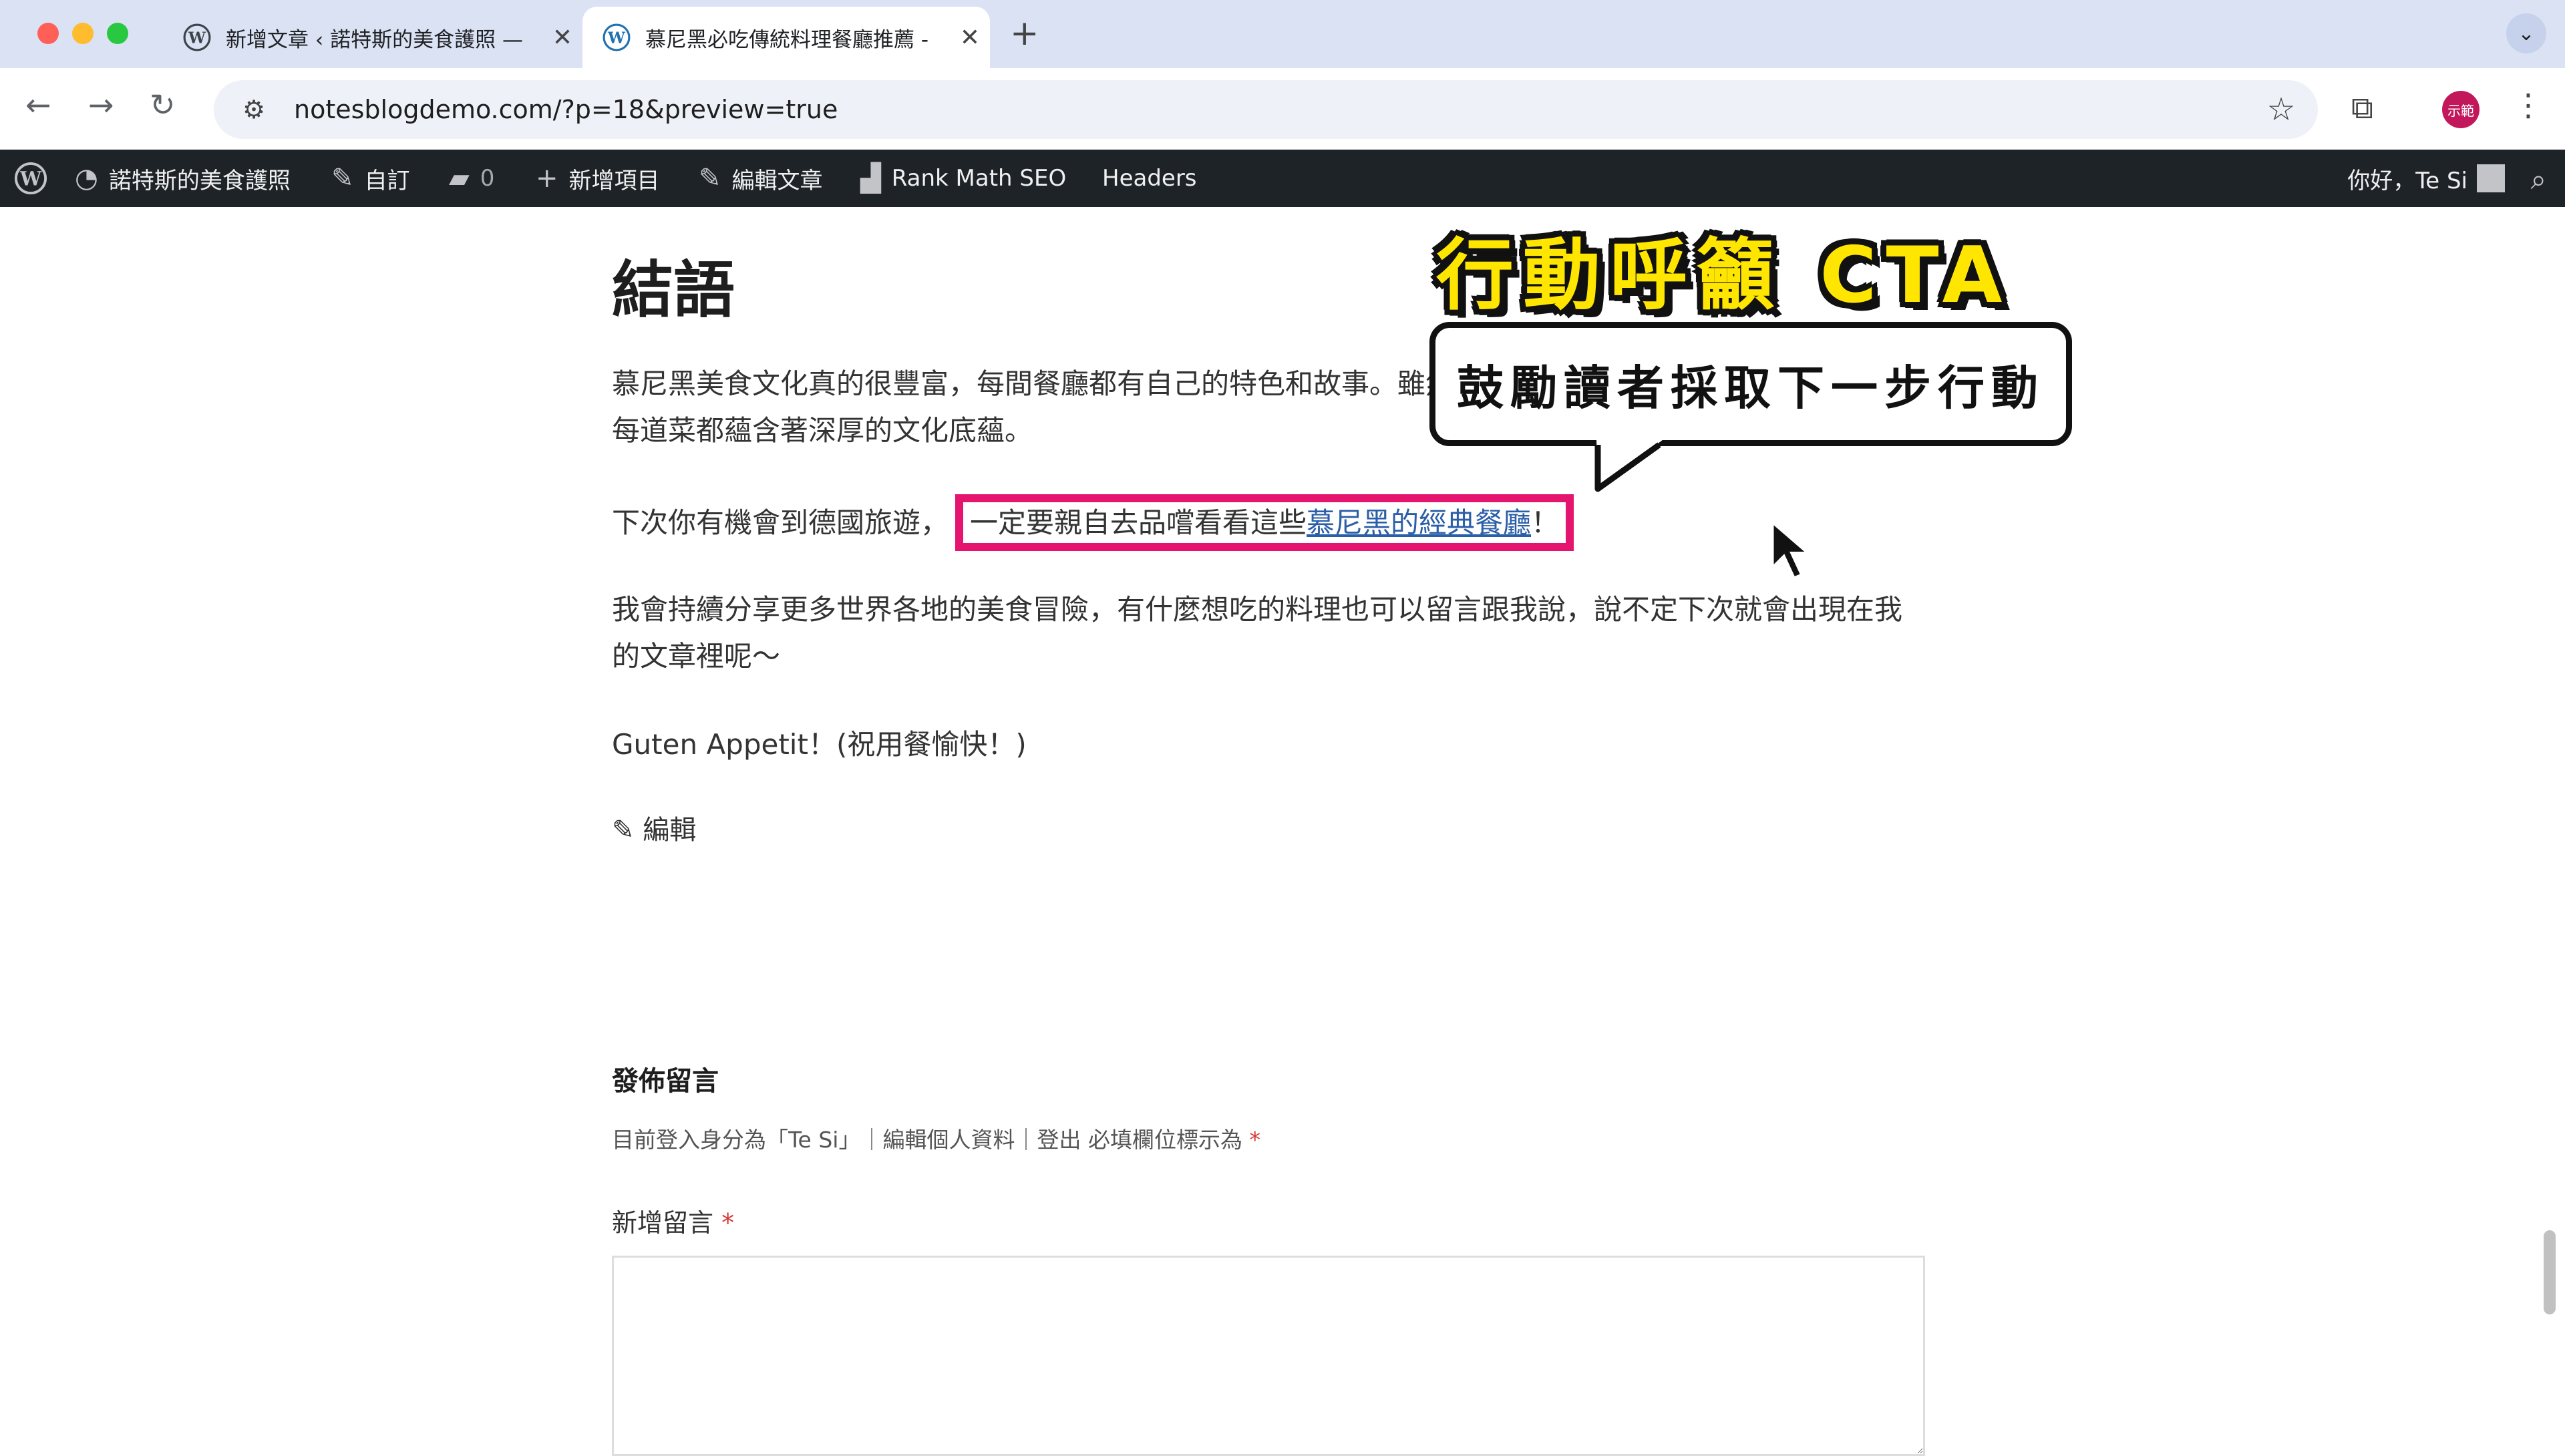 This screenshot has height=1456, width=2565. Describe the element at coordinates (979, 178) in the screenshot. I see `rank-math-label: Rank Math SEO` at that location.